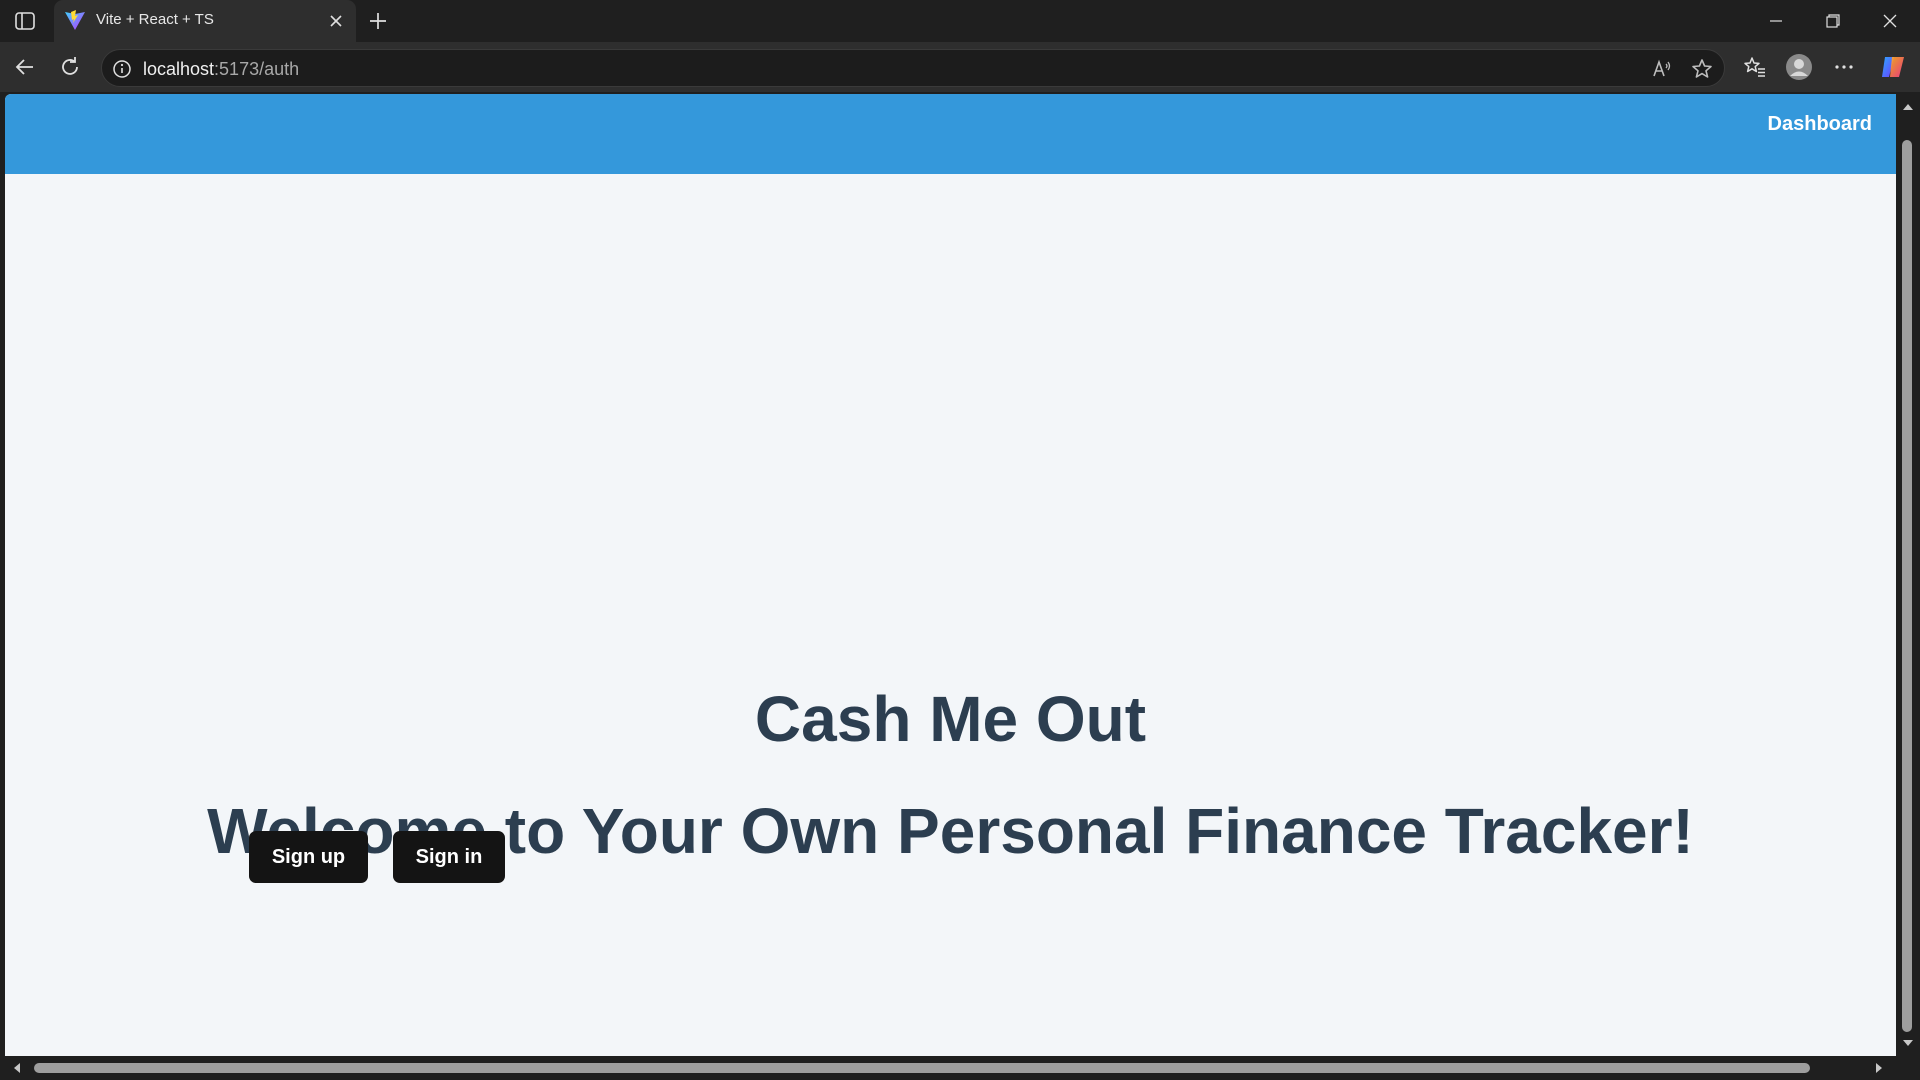 This screenshot has height=1080, width=1920. Describe the element at coordinates (1890, 21) in the screenshot. I see `close-window-icon` at that location.